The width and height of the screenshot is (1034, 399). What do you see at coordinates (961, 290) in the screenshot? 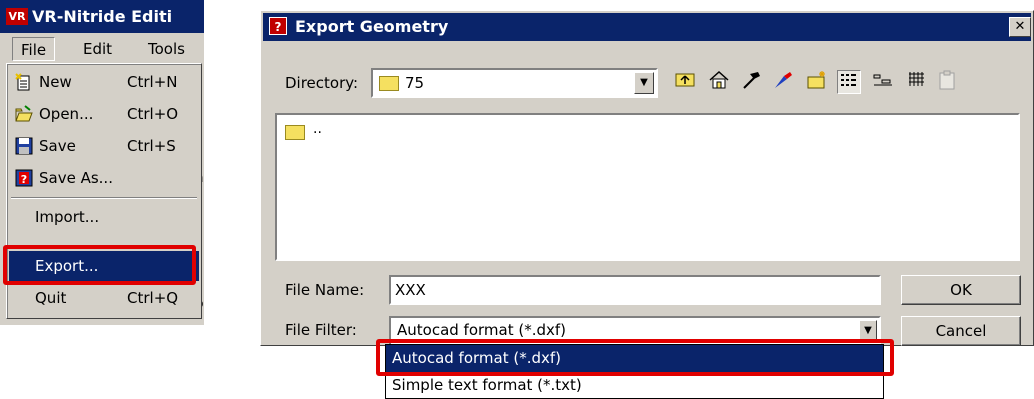
I see `ok-button: OK` at bounding box center [961, 290].